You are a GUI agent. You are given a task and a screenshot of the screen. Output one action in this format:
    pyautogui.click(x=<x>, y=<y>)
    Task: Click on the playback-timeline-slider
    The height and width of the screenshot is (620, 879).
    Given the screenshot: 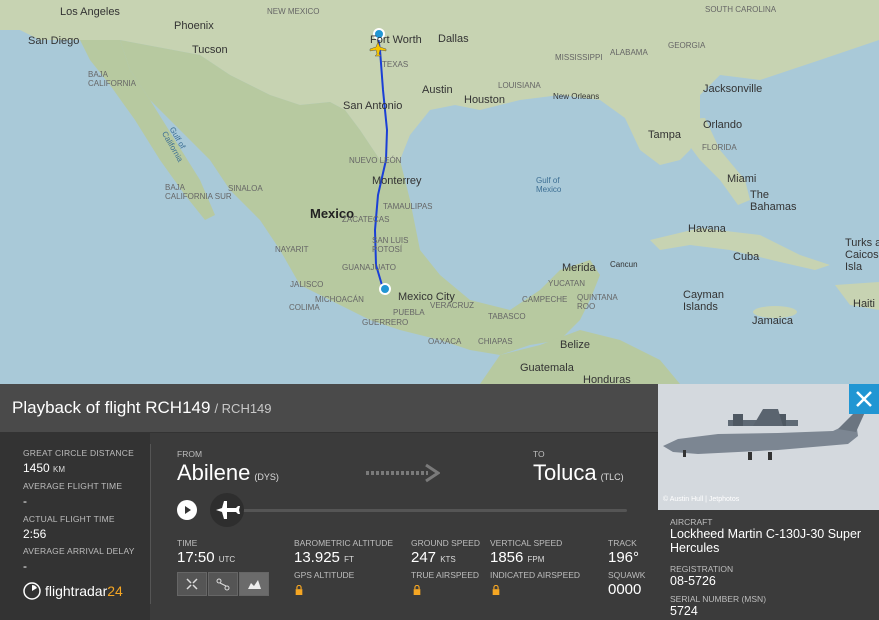 What is the action you would take?
    pyautogui.click(x=433, y=510)
    